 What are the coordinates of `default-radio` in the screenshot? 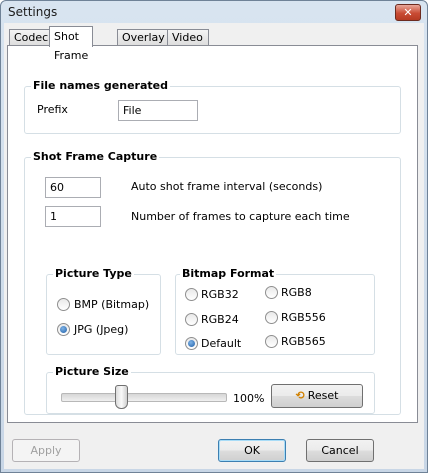 It's located at (191, 343).